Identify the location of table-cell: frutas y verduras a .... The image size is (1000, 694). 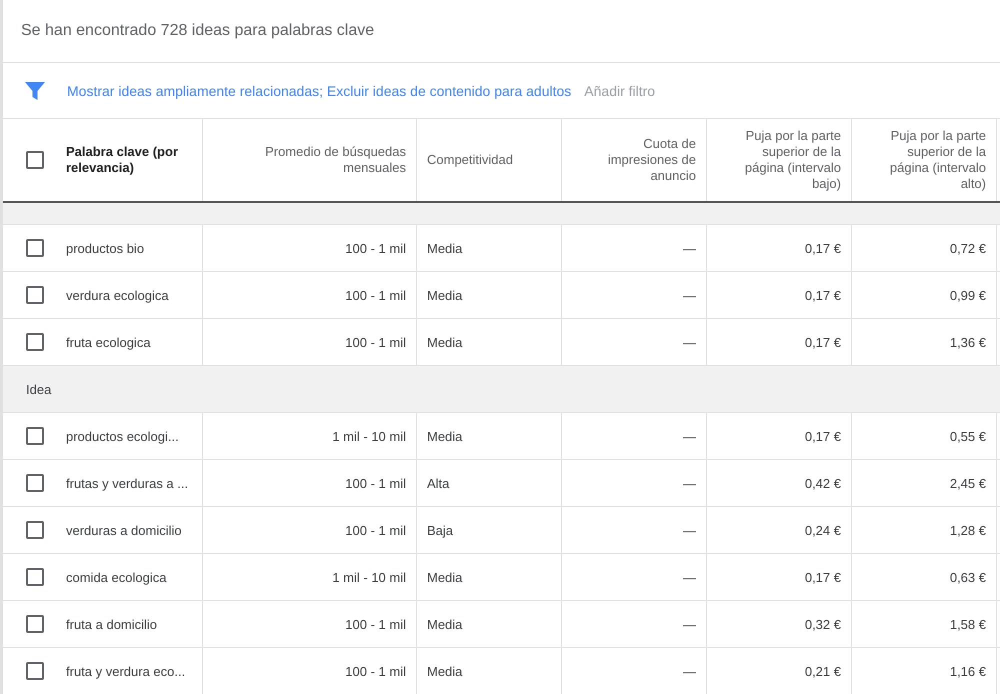
(127, 483).